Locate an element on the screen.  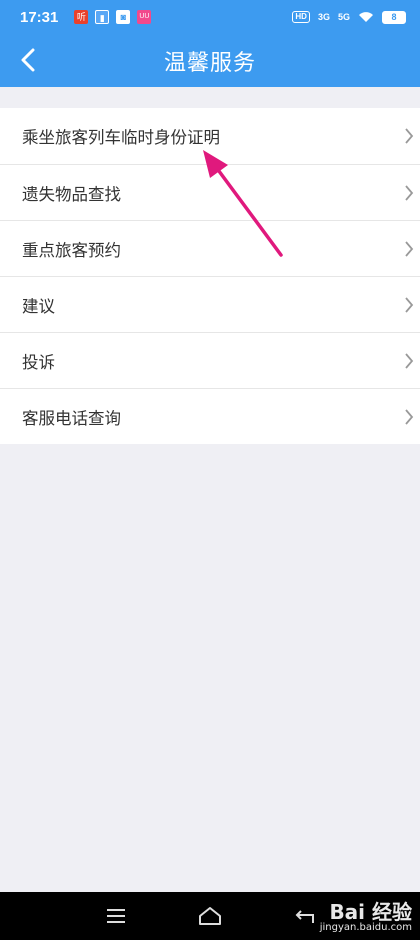
sim-card-icon: ▮ is located at coordinates (102, 17).